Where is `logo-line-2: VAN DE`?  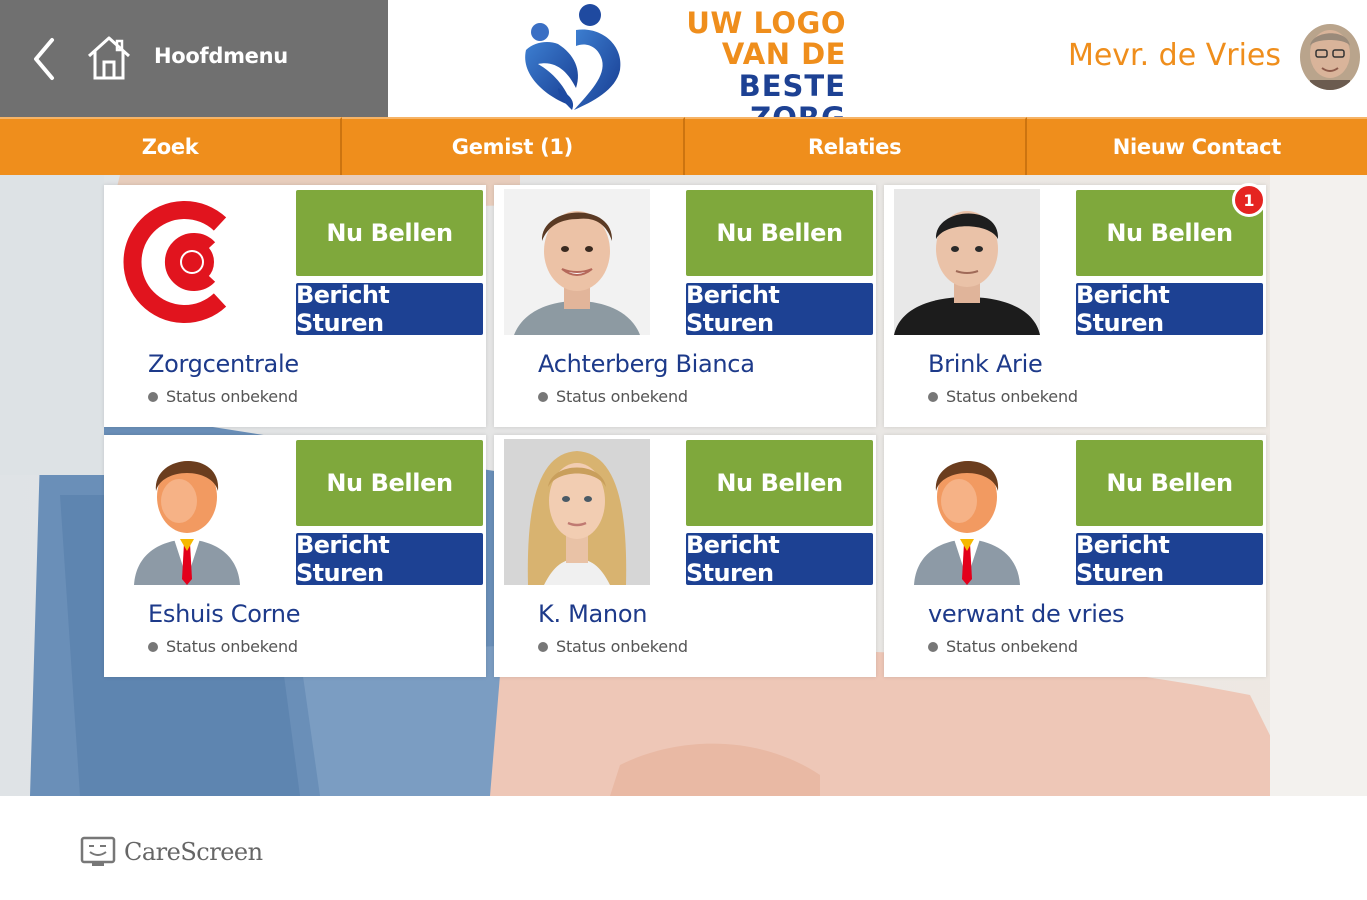 logo-line-2: VAN DE is located at coordinates (783, 54).